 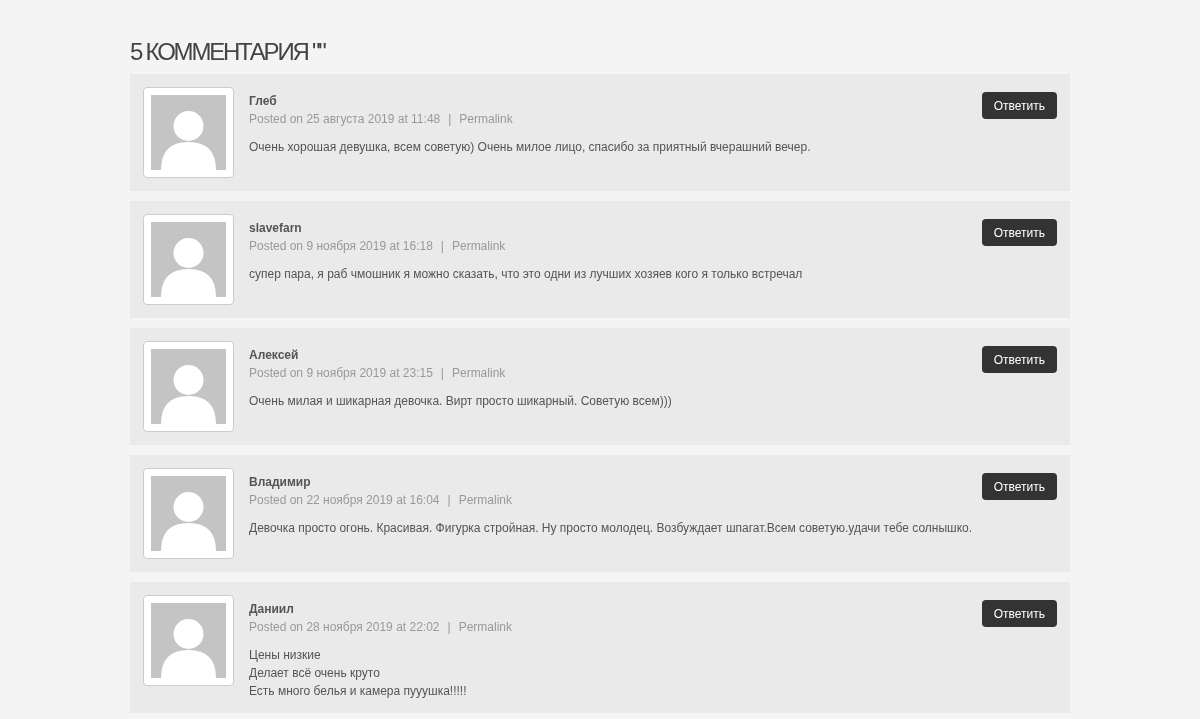 What do you see at coordinates (276, 228) in the screenshot?
I see `author-name: slavefarn` at bounding box center [276, 228].